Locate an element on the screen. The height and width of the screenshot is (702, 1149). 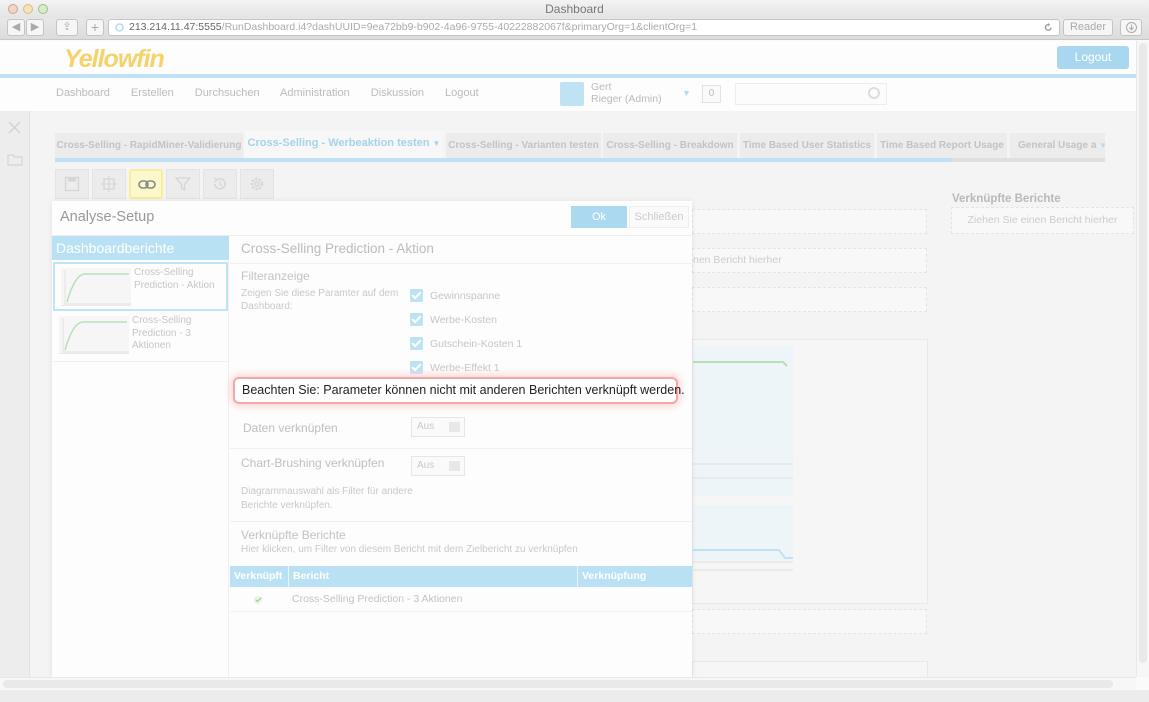
nav-durchsuchen: Durchsuchen is located at coordinates (227, 93).